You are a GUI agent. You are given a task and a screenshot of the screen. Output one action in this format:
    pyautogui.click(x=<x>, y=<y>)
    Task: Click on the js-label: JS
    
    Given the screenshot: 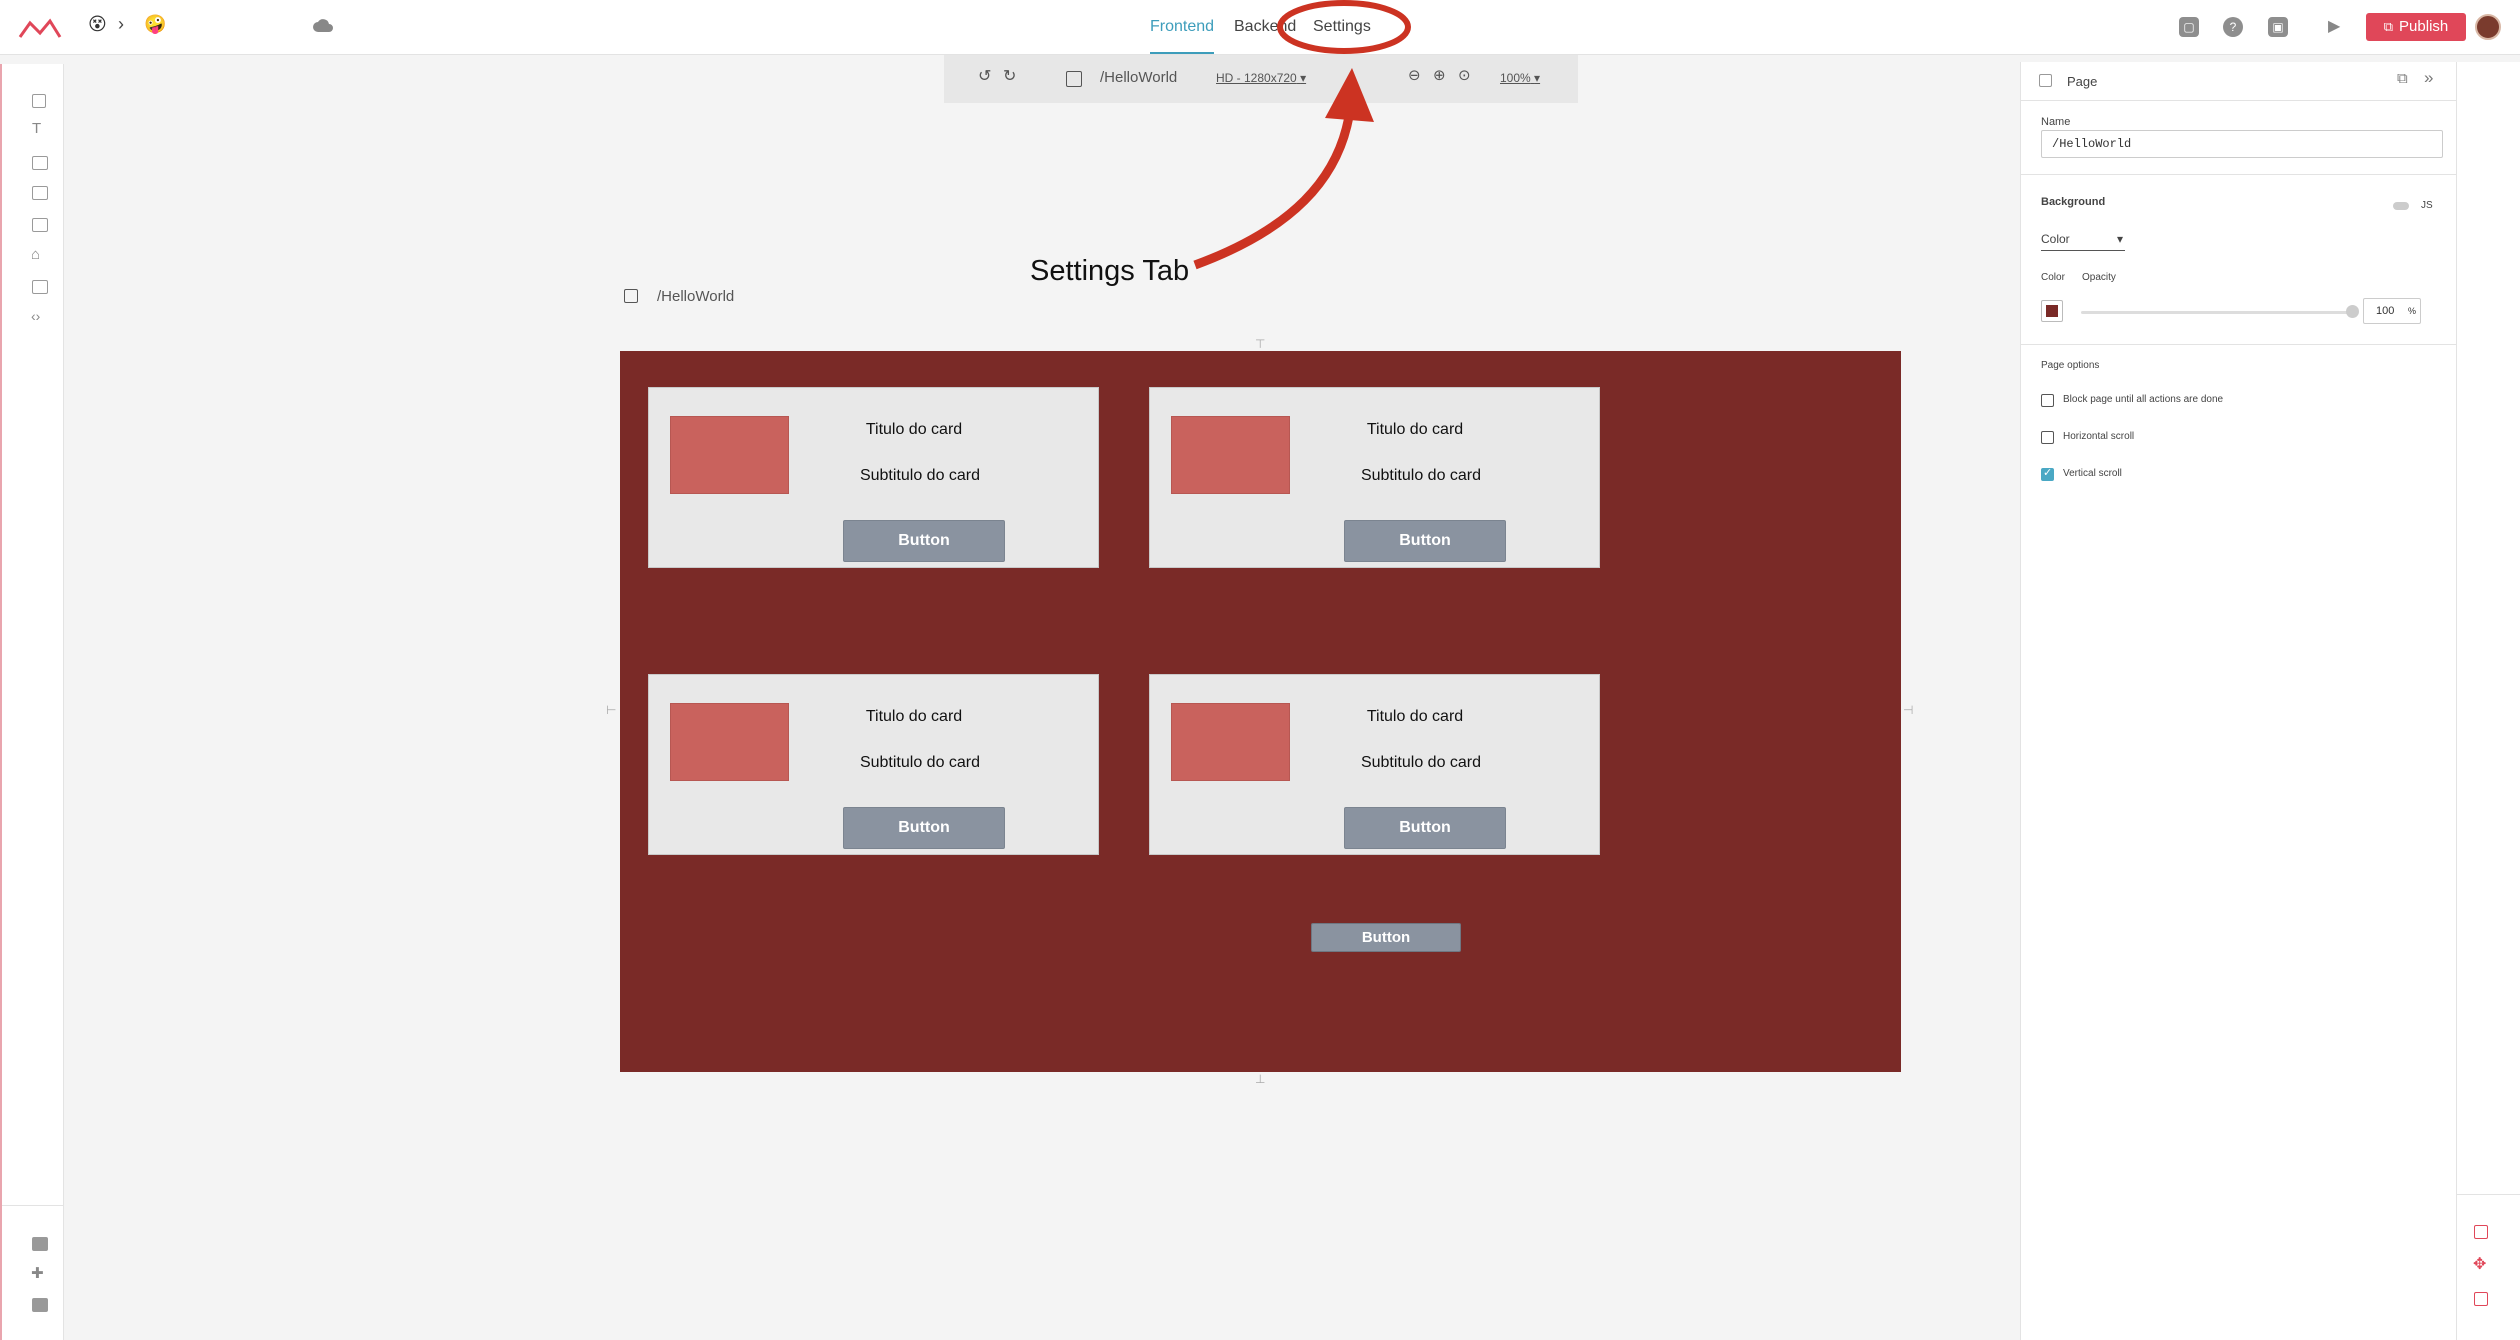 What is the action you would take?
    pyautogui.click(x=2427, y=205)
    